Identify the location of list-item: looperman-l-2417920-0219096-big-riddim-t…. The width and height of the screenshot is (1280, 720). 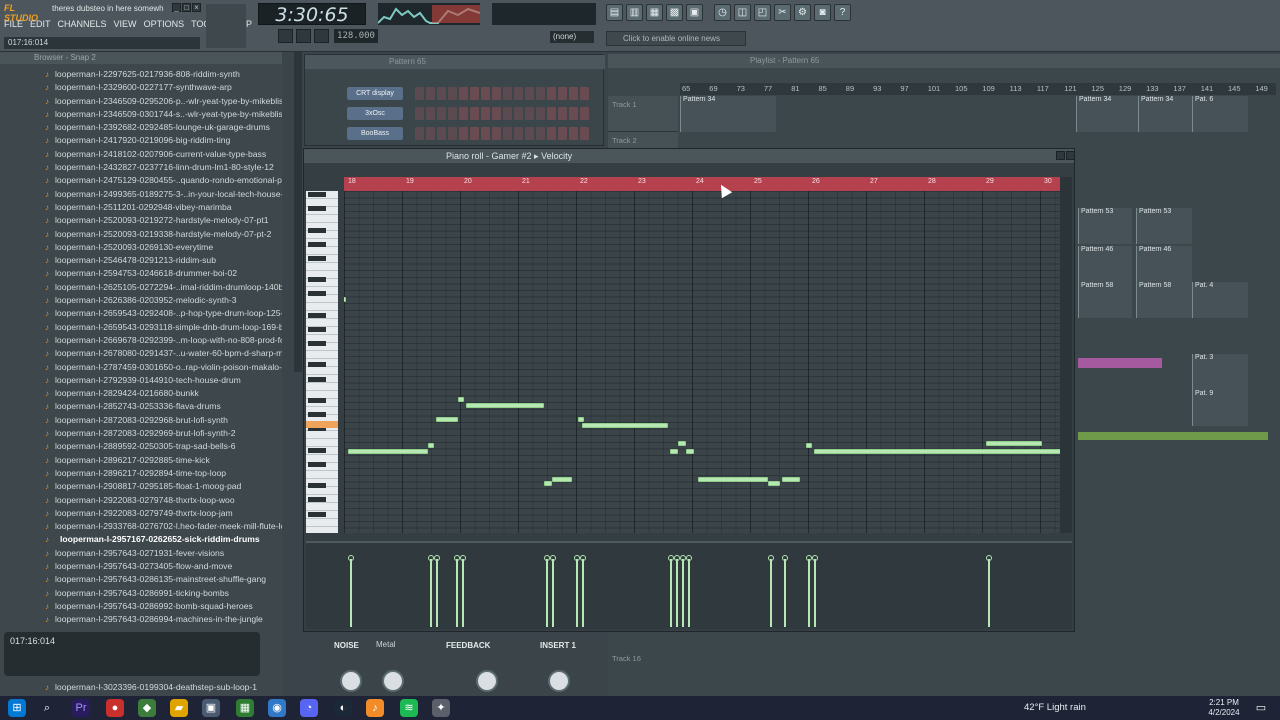
(141, 140).